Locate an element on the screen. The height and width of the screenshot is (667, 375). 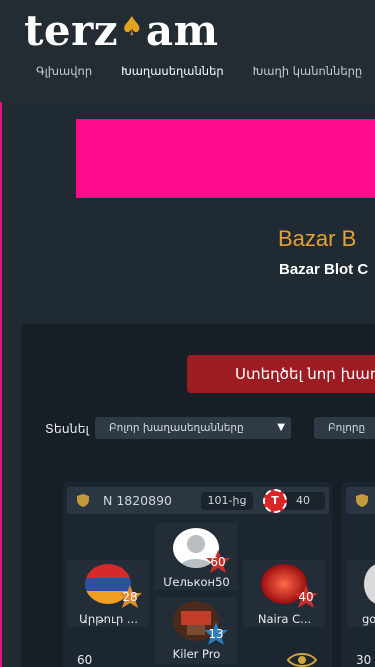
table-score: 60 is located at coordinates (85, 660).